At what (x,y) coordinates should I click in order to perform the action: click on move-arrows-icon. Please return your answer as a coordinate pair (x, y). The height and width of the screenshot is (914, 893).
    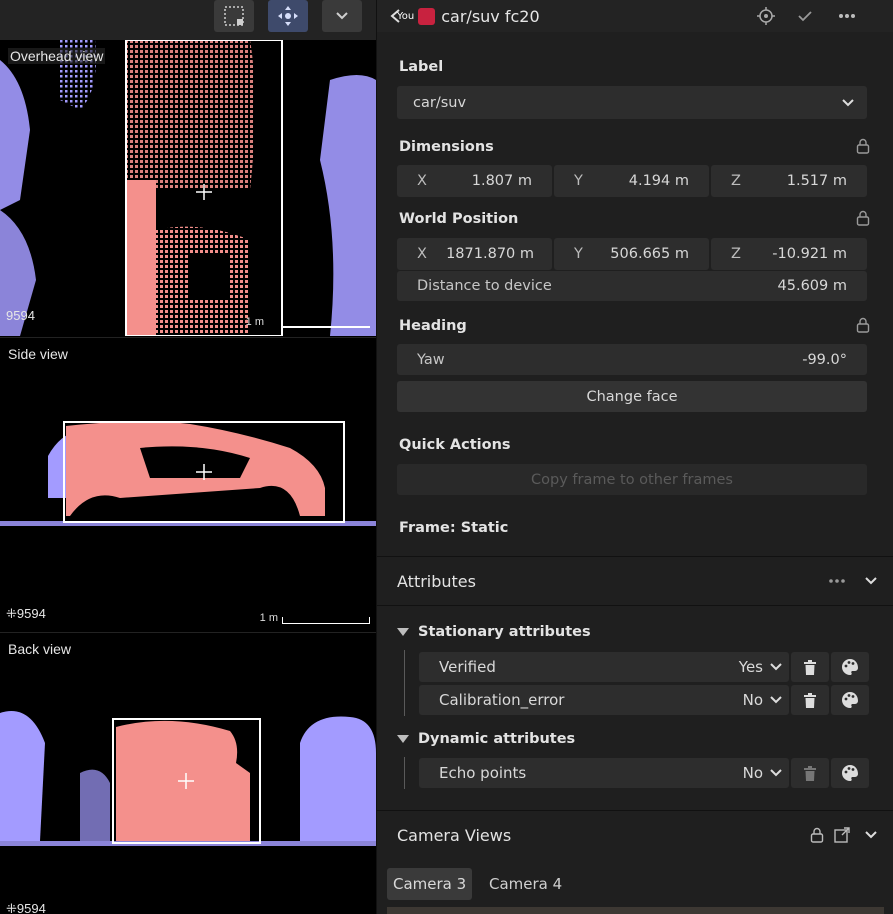
    Looking at the image, I should click on (288, 16).